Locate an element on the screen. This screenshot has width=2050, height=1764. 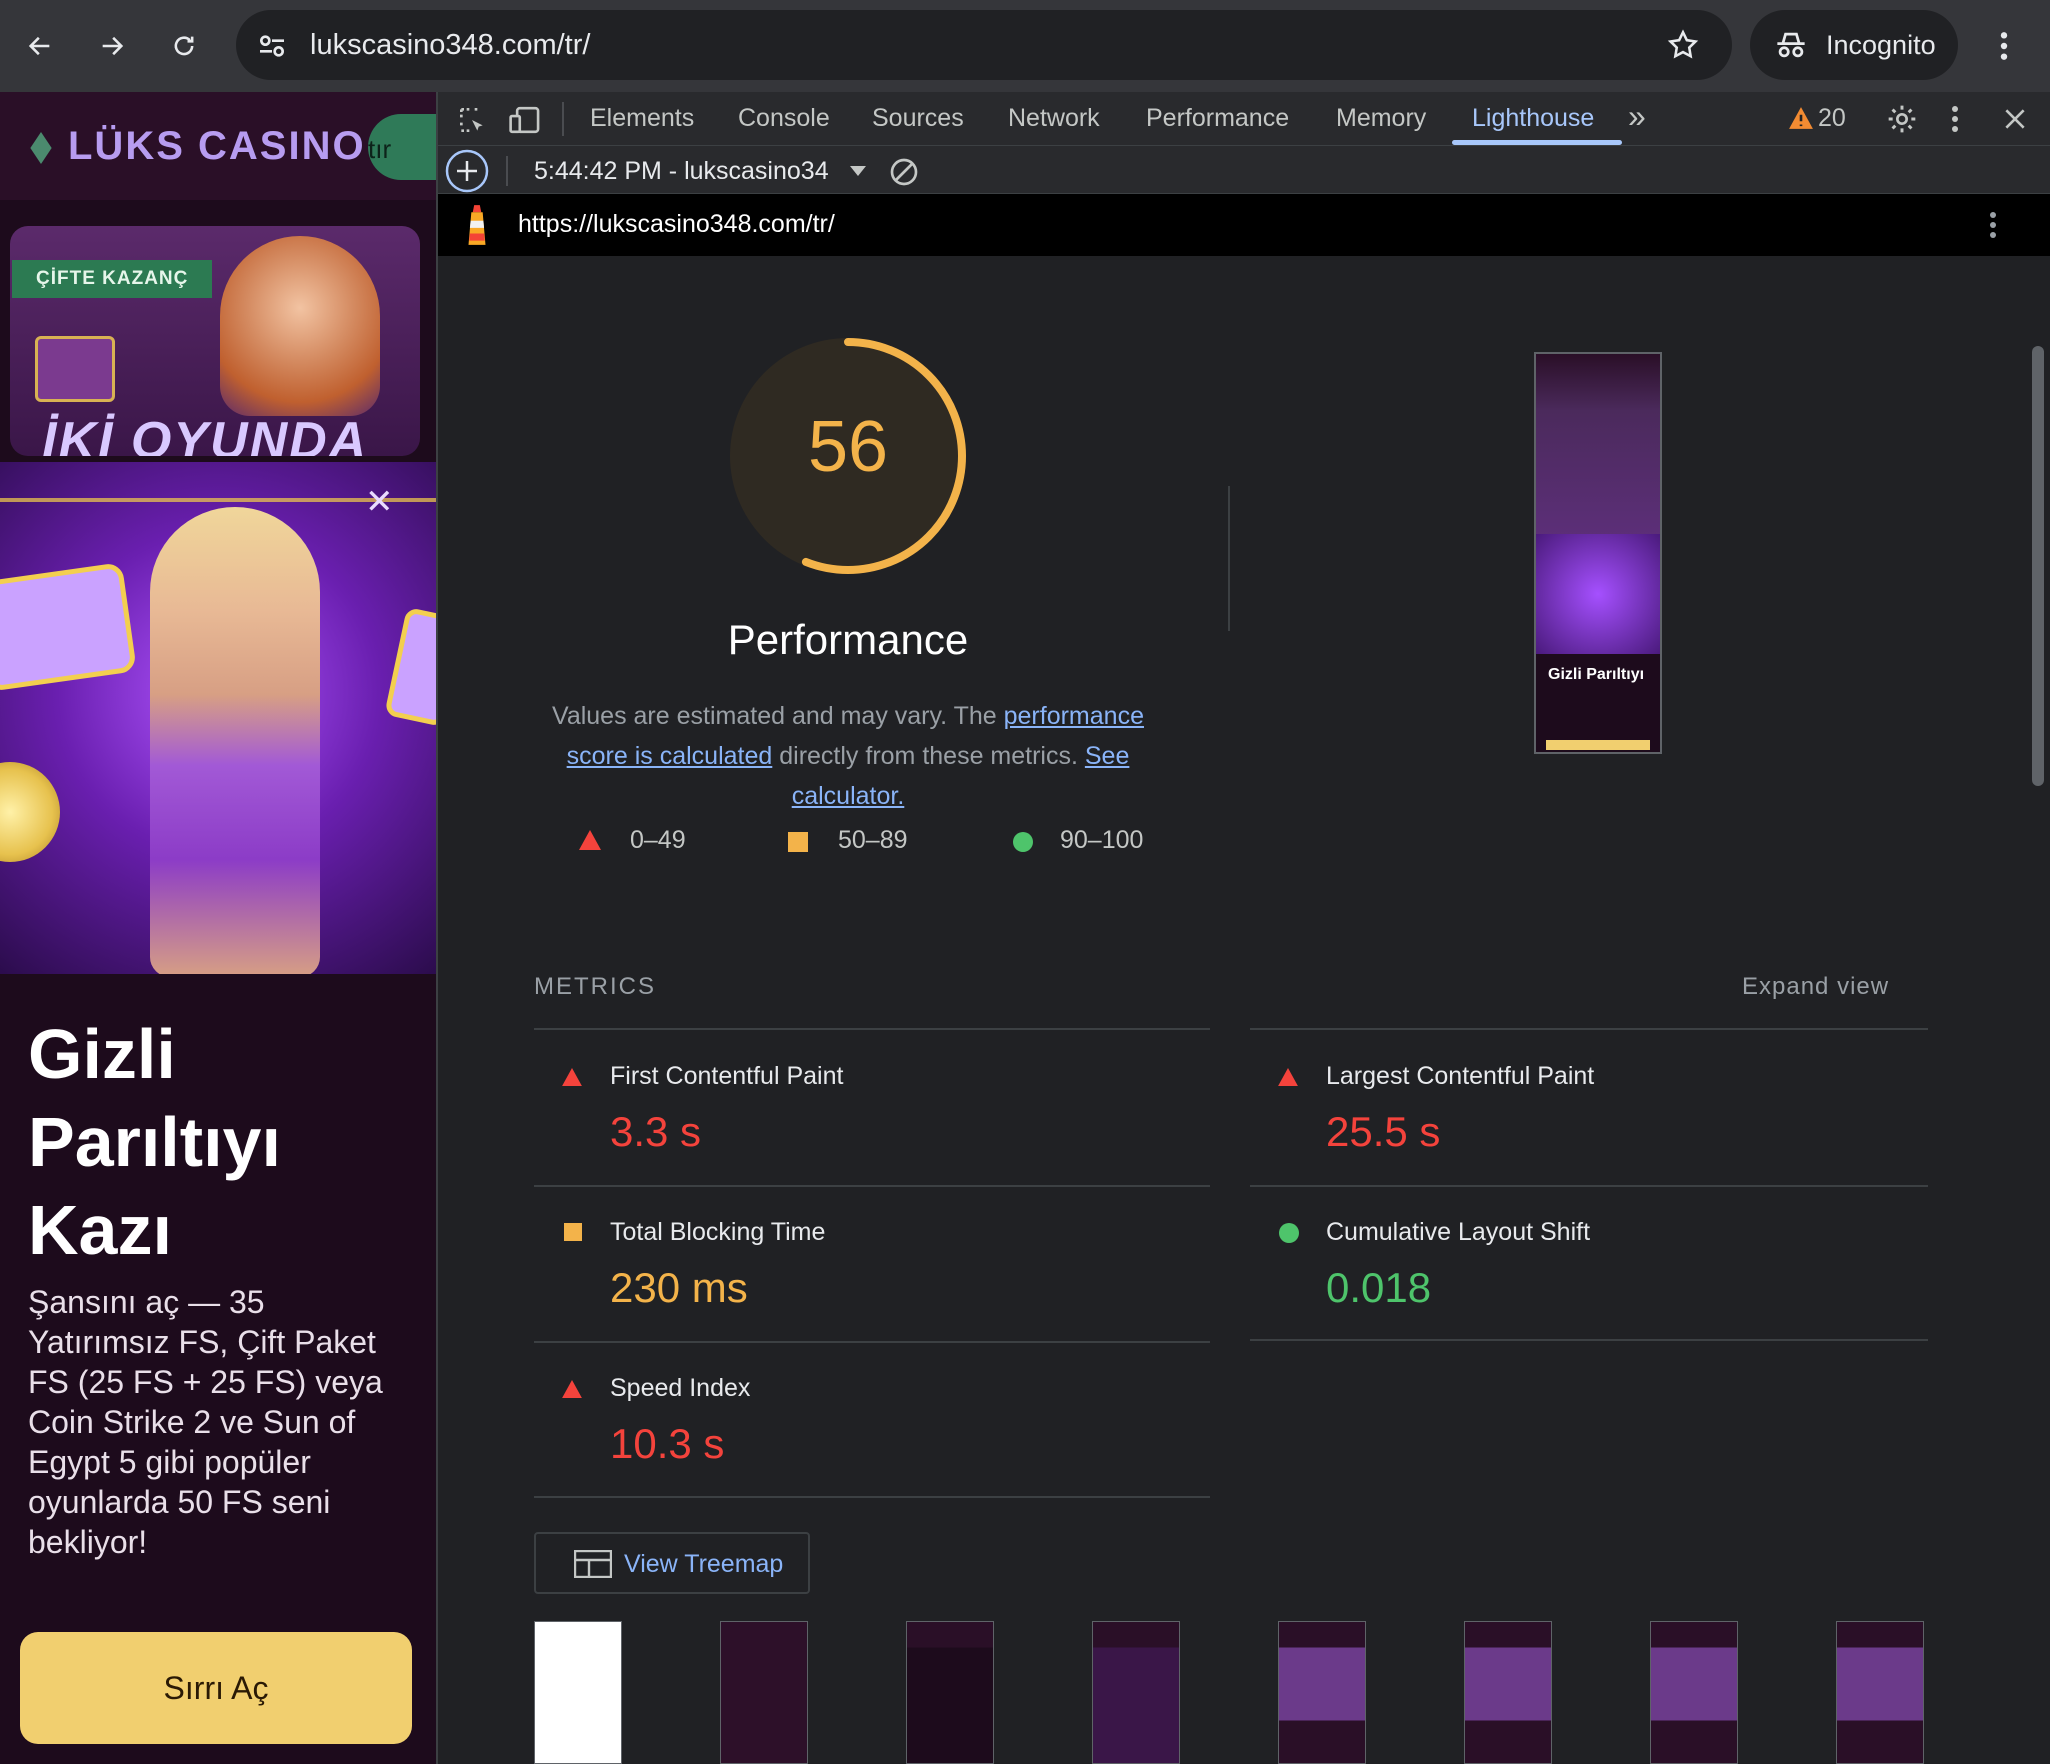
incognito-button: Incognito is located at coordinates (1854, 45).